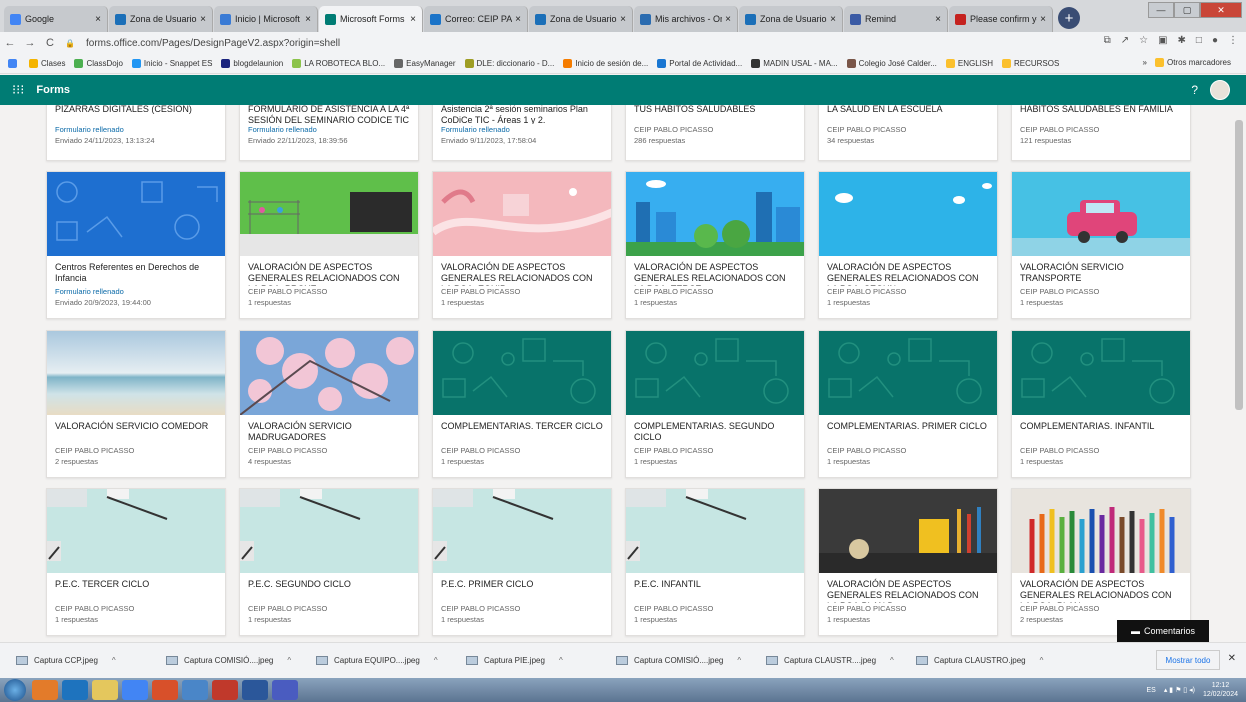  Describe the element at coordinates (1163, 631) in the screenshot. I see `comments-button: ▬ Comentarios` at that location.